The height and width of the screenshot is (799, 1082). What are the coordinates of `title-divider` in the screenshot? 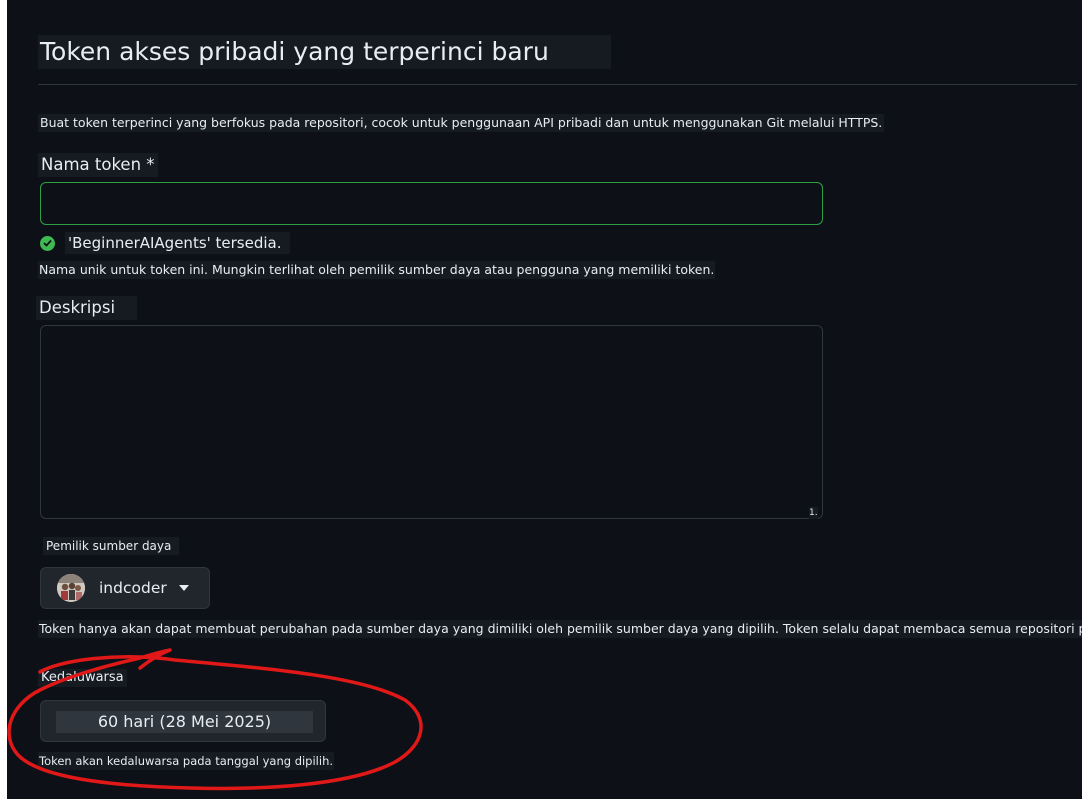 It's located at (557, 84).